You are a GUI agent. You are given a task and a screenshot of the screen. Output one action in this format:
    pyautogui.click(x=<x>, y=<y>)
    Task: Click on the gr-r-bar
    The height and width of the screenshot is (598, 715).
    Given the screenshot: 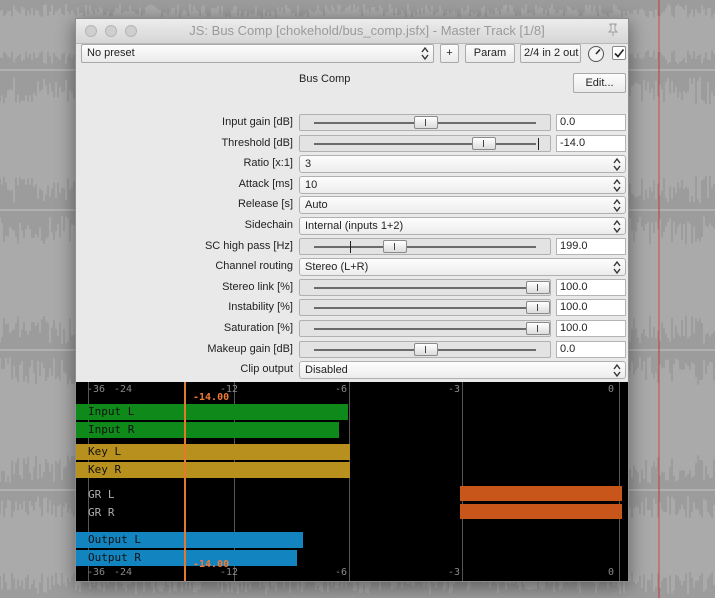 What is the action you would take?
    pyautogui.click(x=541, y=511)
    